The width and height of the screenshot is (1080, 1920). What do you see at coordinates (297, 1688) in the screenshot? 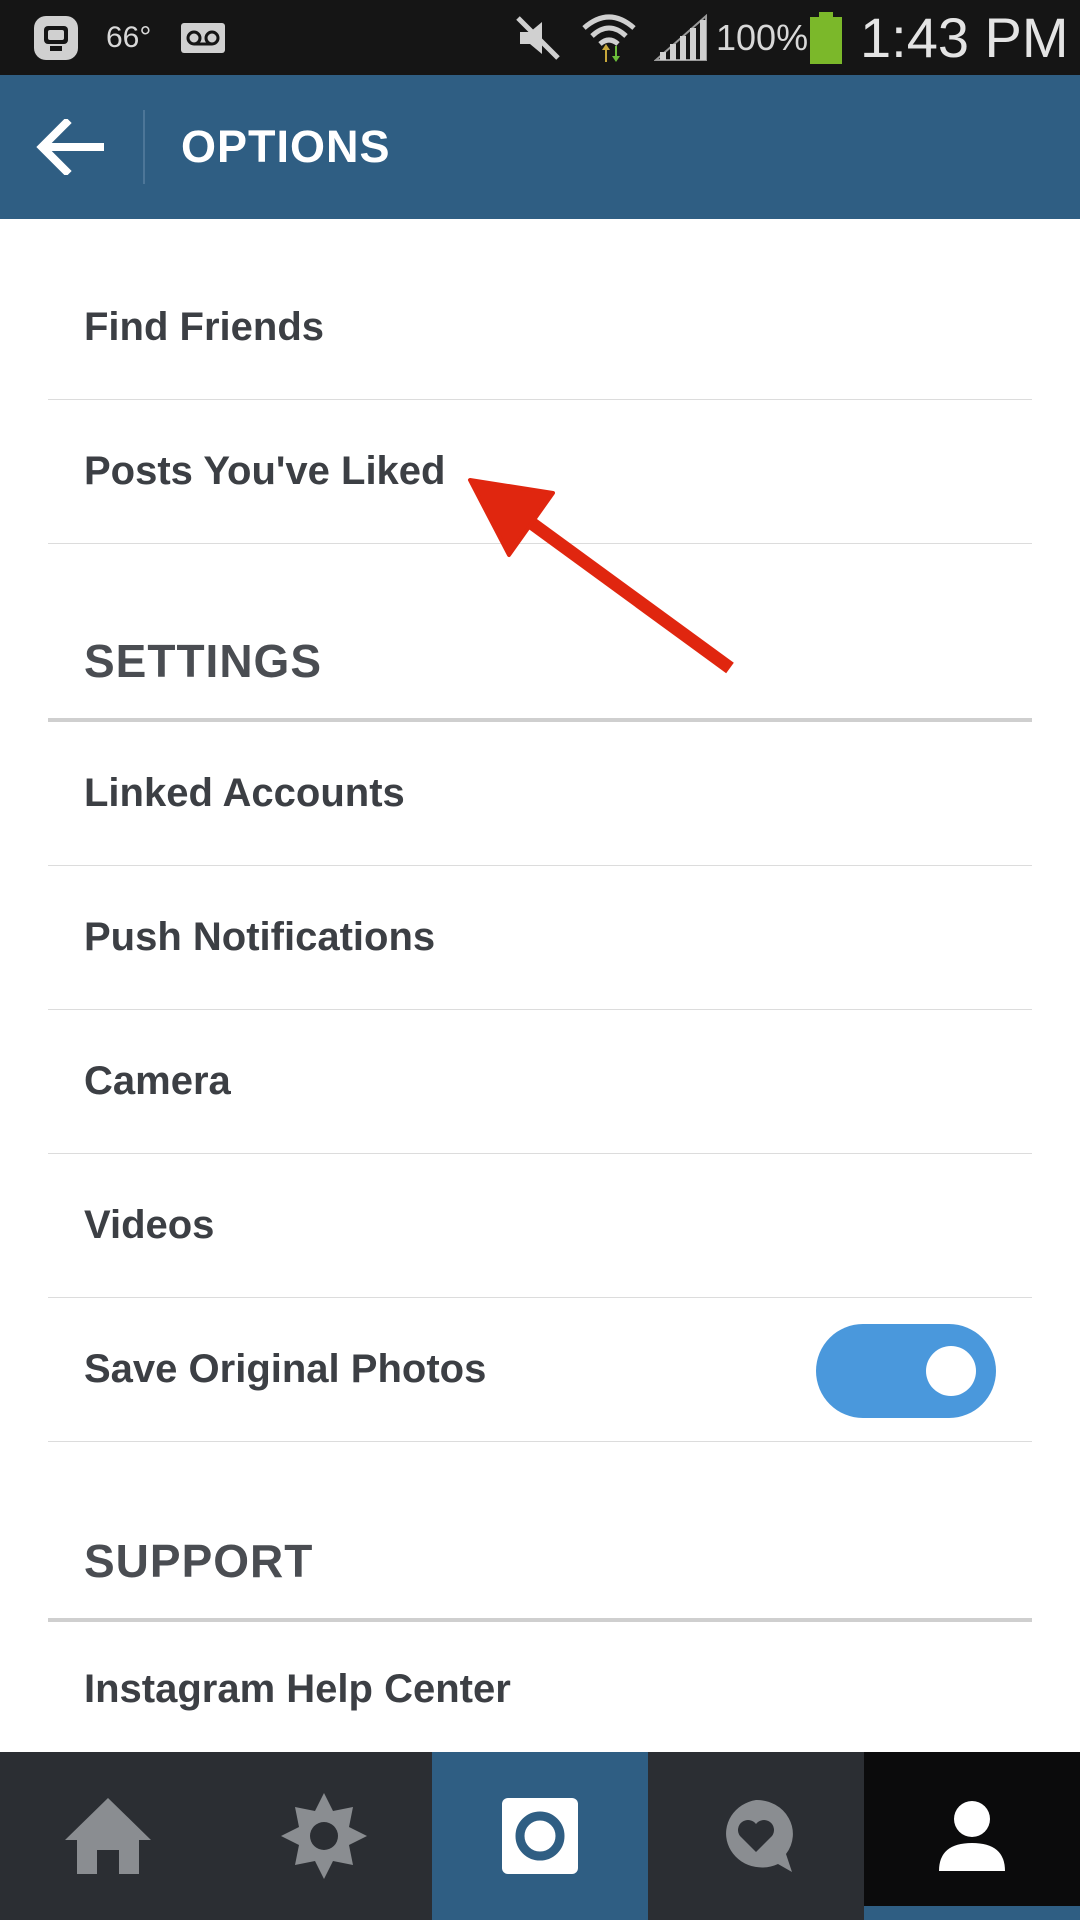
I see `help-center-label: Instagram Help Center` at bounding box center [297, 1688].